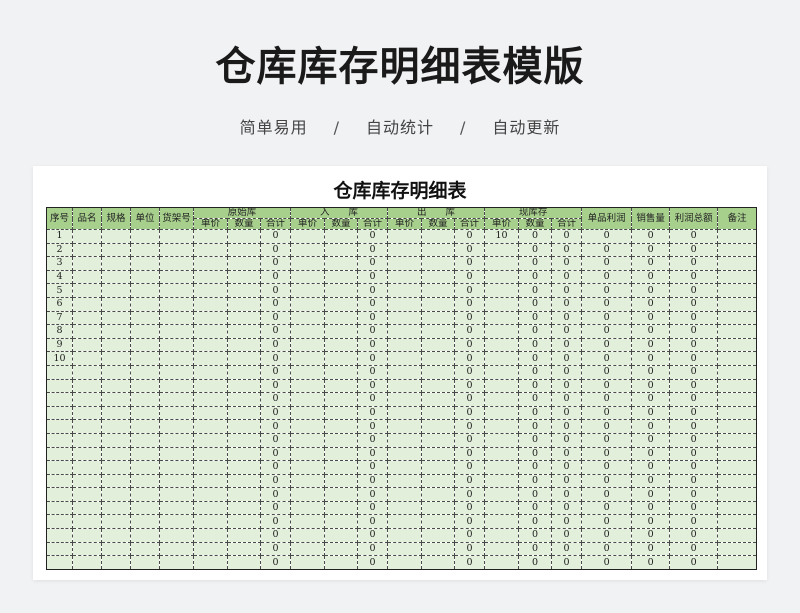 The width and height of the screenshot is (800, 613). I want to click on cell-seq: 4, so click(59, 277).